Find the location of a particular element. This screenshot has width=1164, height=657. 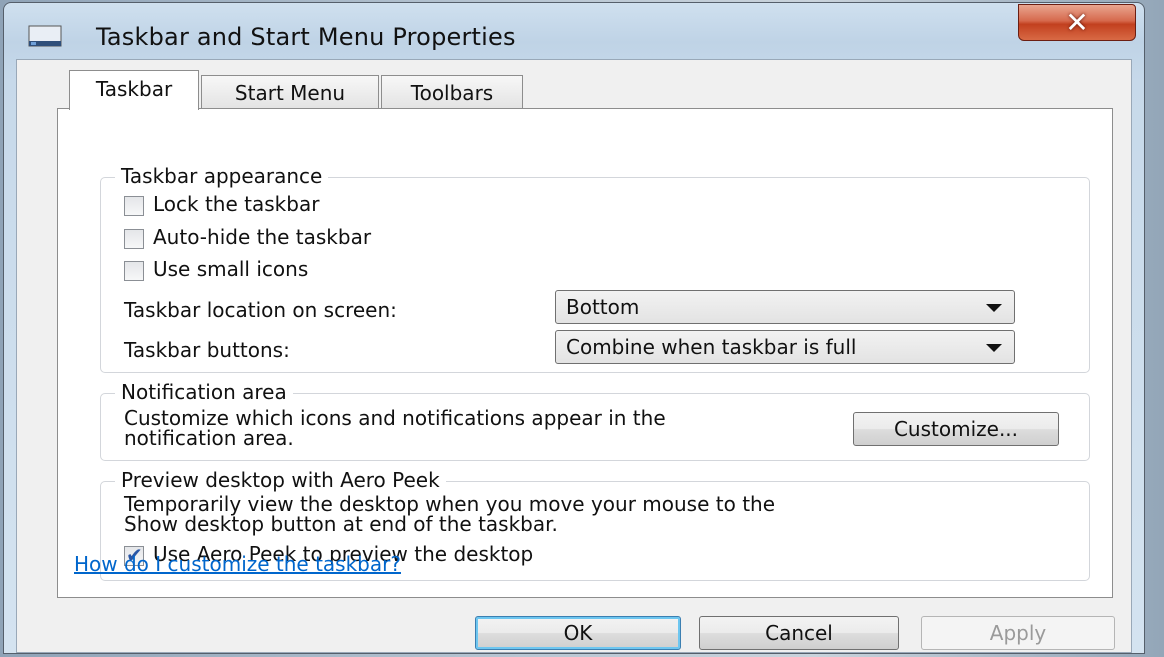

dialog-title: Taskbar and Start Menu Properties is located at coordinates (306, 37).